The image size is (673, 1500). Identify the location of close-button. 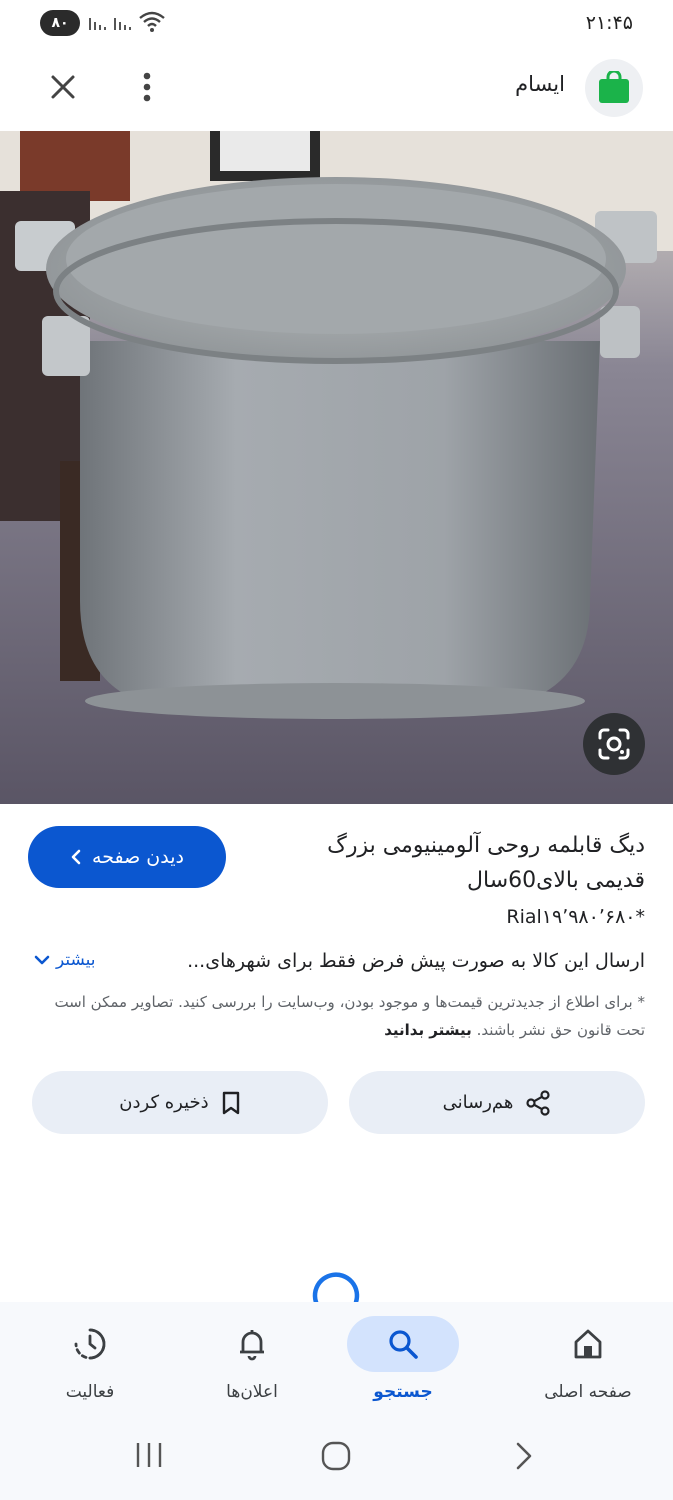
(63, 87).